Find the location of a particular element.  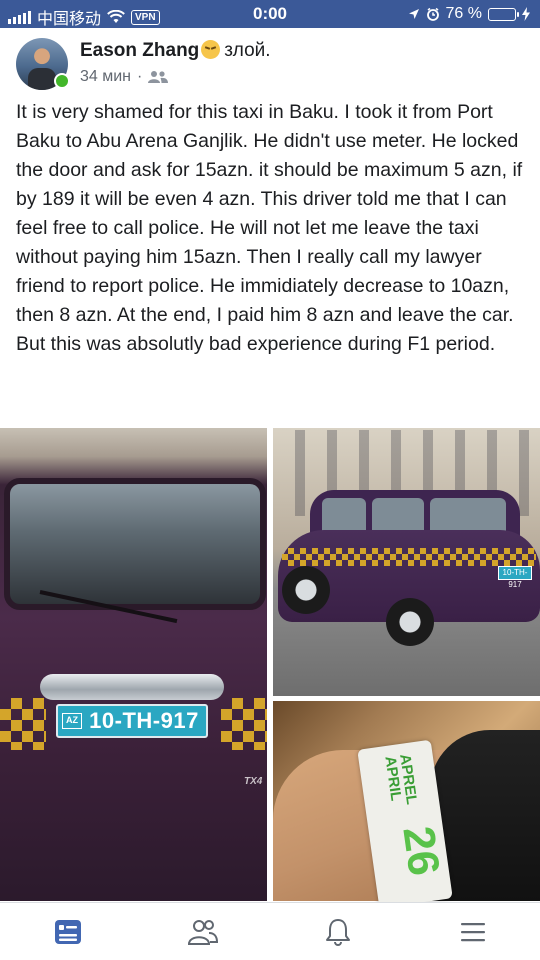

wristband-day: 26 is located at coordinates (421, 851).